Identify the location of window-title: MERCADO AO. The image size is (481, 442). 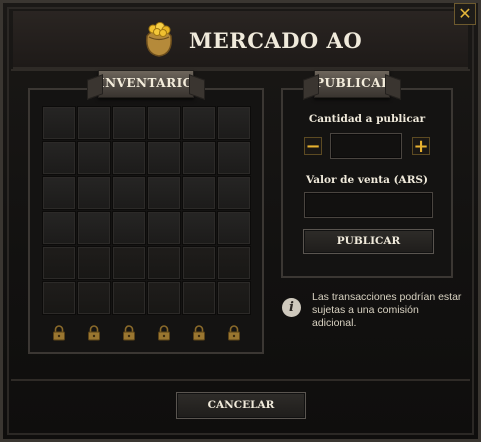
(276, 40).